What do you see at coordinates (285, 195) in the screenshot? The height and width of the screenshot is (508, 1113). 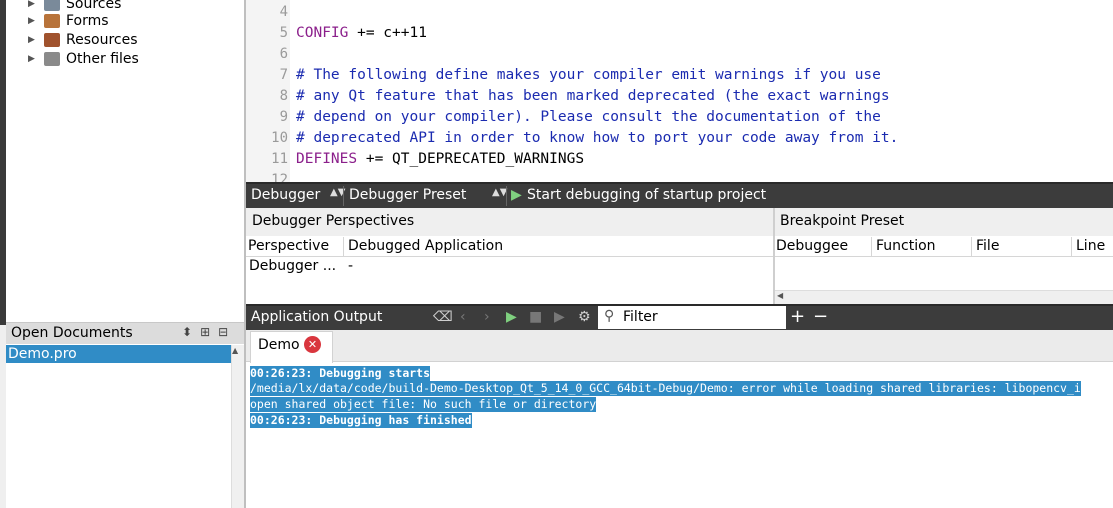 I see `debugger-mode-select: Debugger` at bounding box center [285, 195].